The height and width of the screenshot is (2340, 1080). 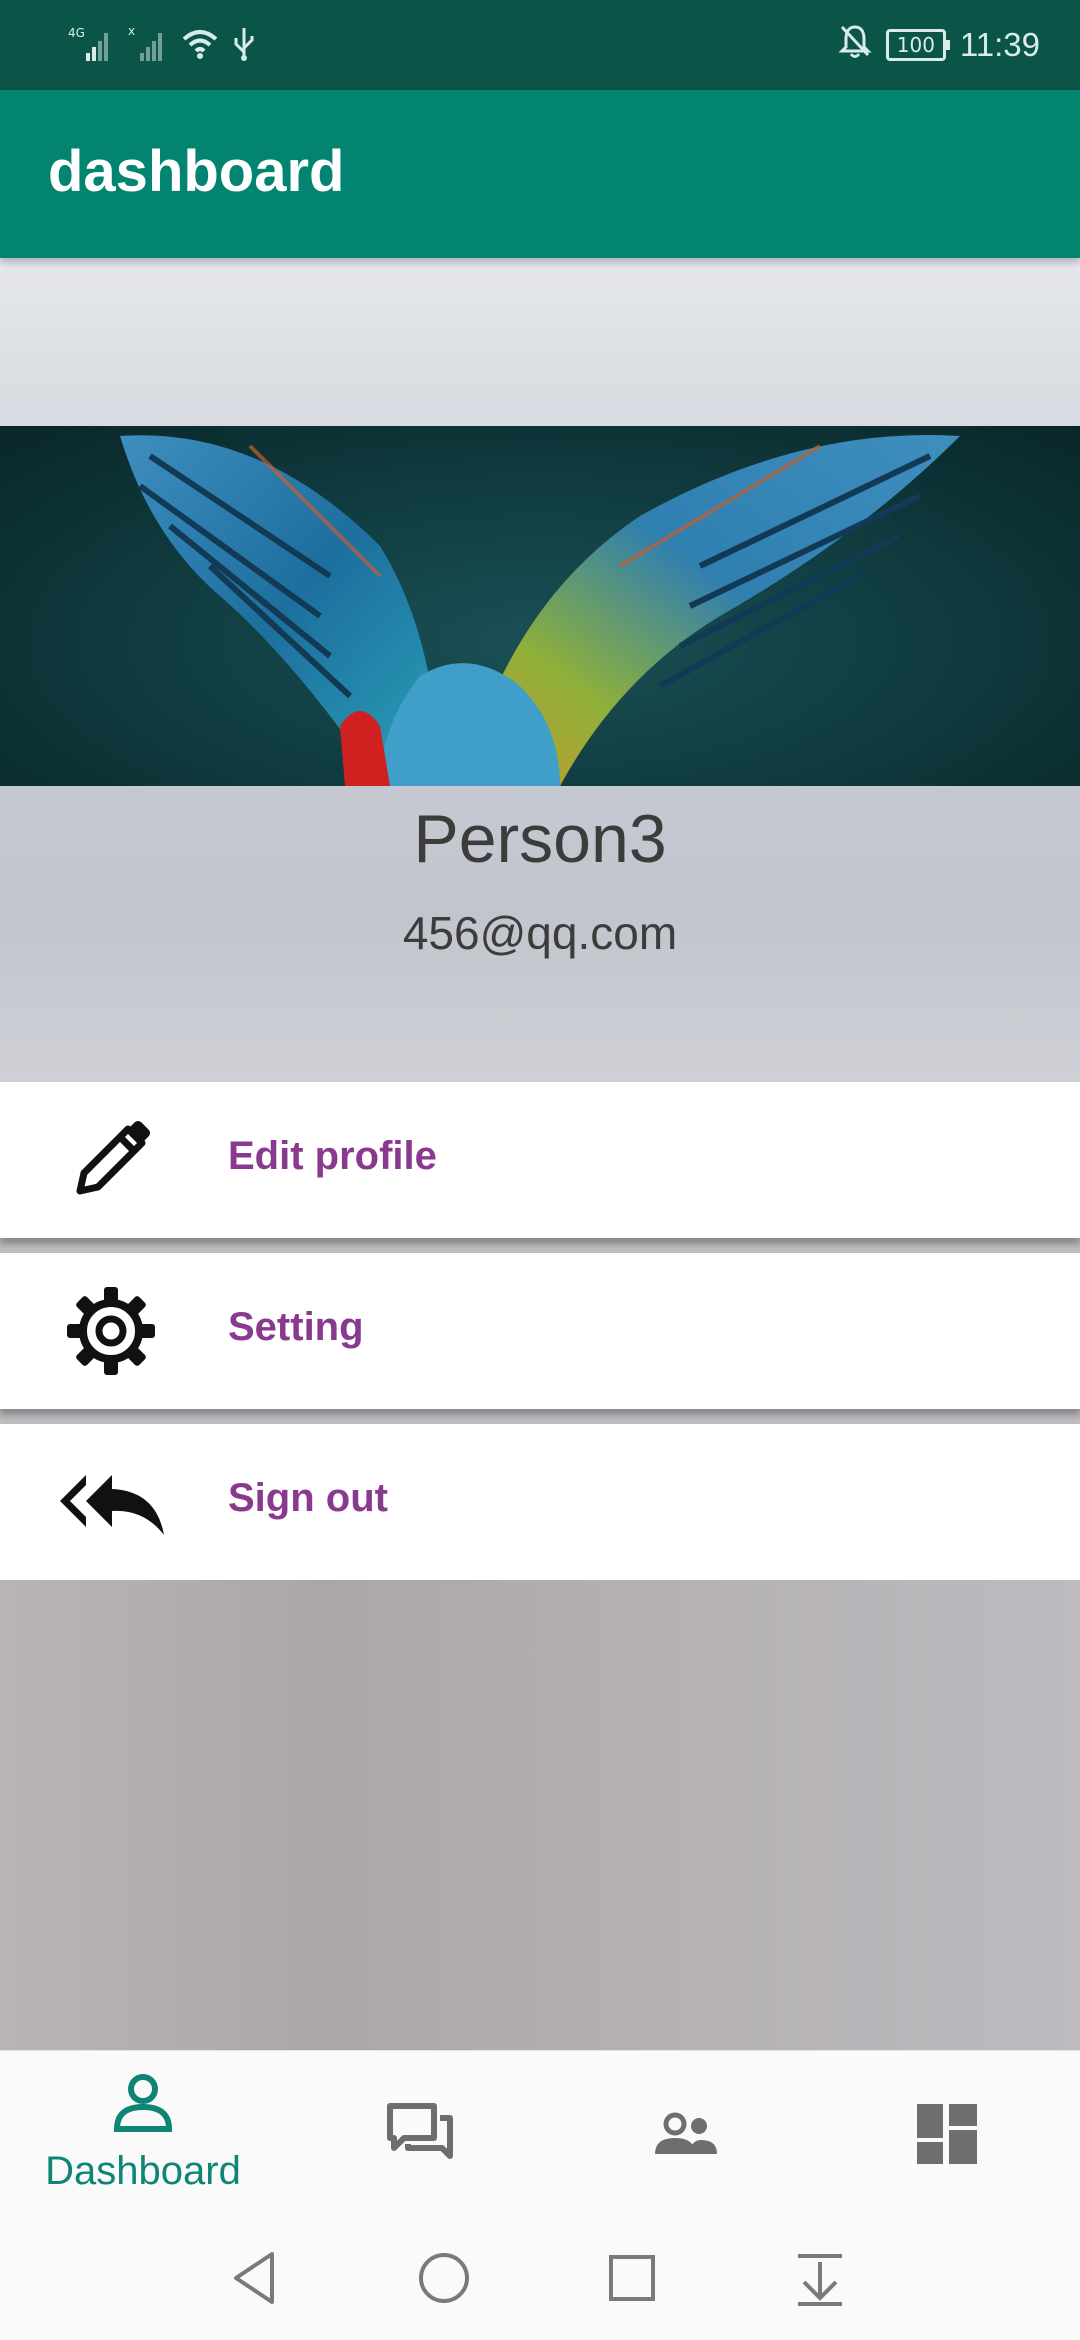 I want to click on dashboard-grid-icon, so click(x=947, y=2134).